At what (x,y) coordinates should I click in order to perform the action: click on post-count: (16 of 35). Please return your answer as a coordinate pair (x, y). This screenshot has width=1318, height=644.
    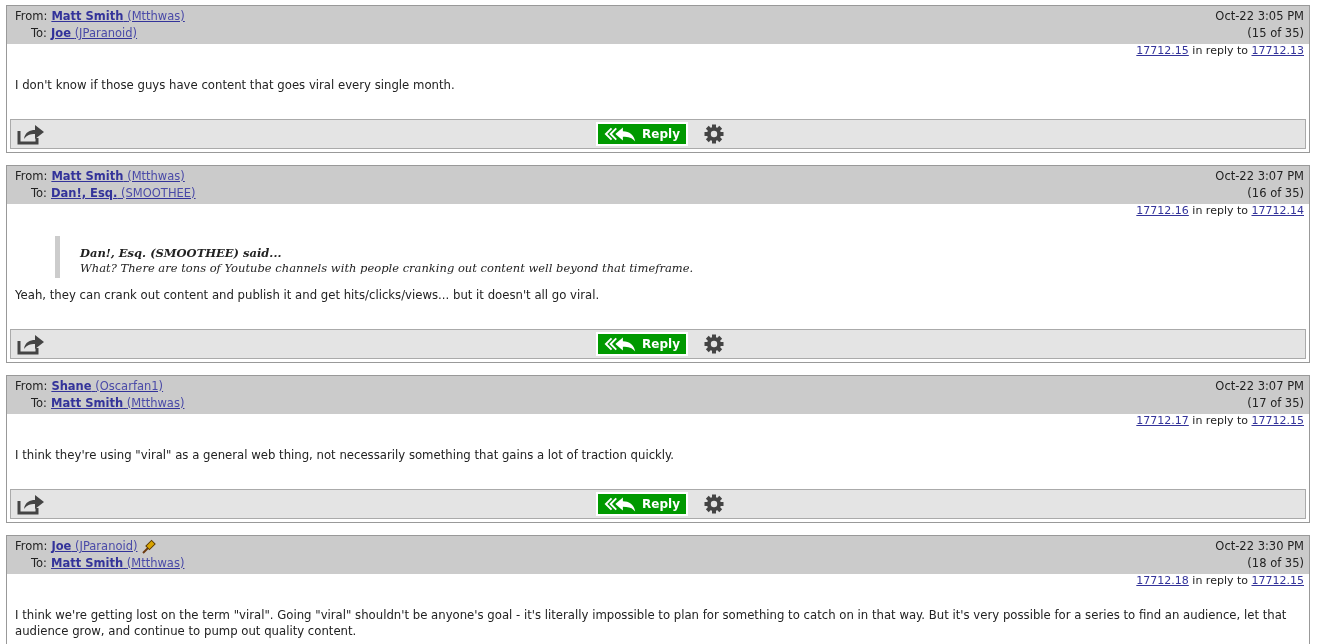
    Looking at the image, I should click on (1275, 193).